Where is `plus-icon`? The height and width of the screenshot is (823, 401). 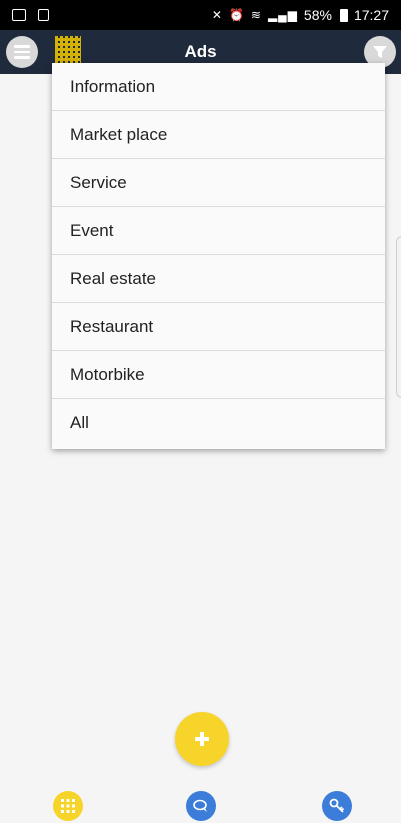
plus-icon is located at coordinates (202, 739).